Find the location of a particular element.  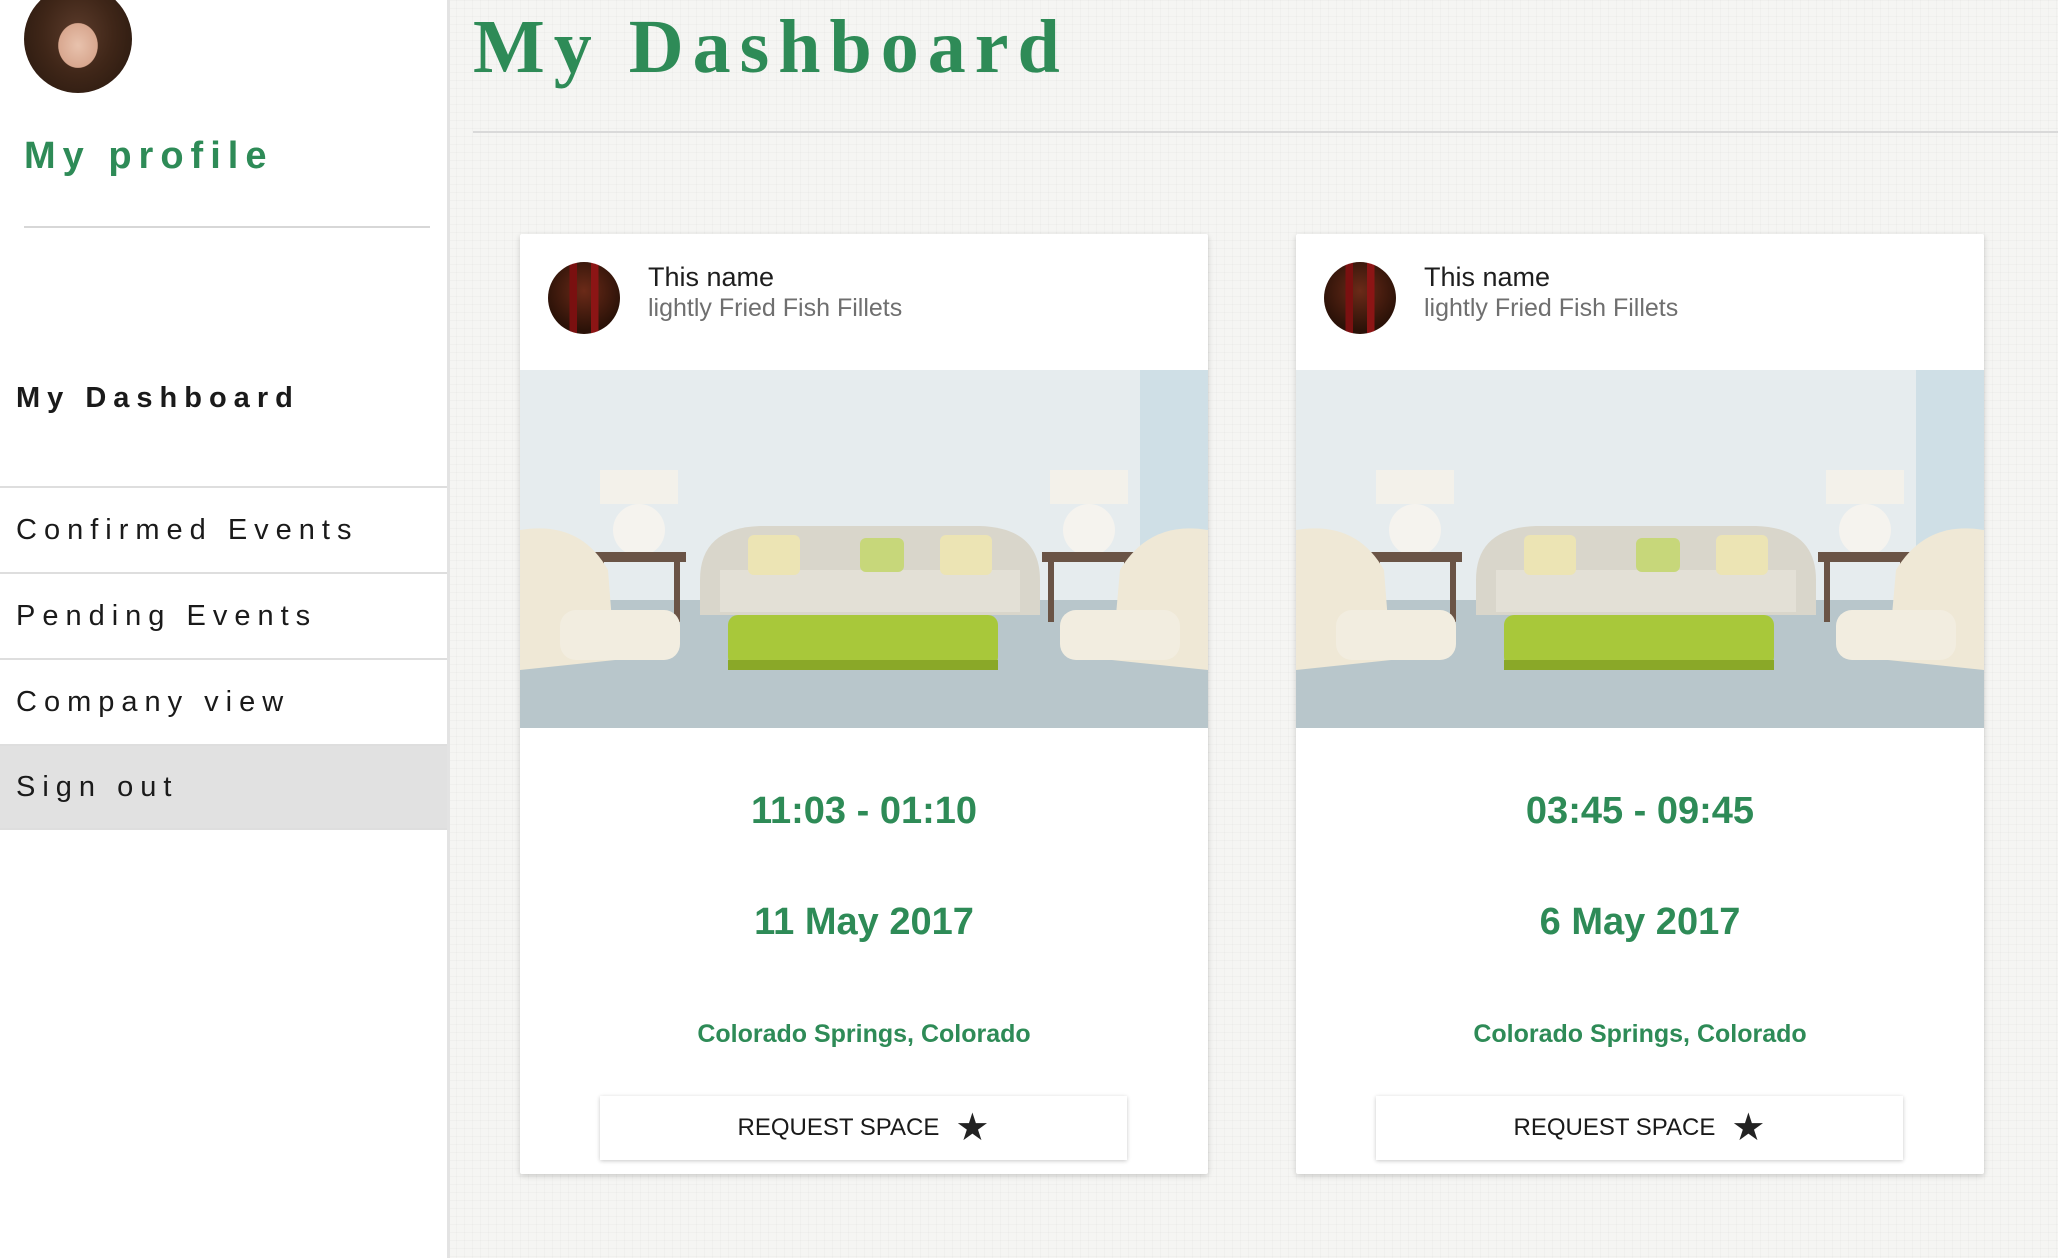

nav-item-confirmed-events: Confirmed Events is located at coordinates (223, 529).